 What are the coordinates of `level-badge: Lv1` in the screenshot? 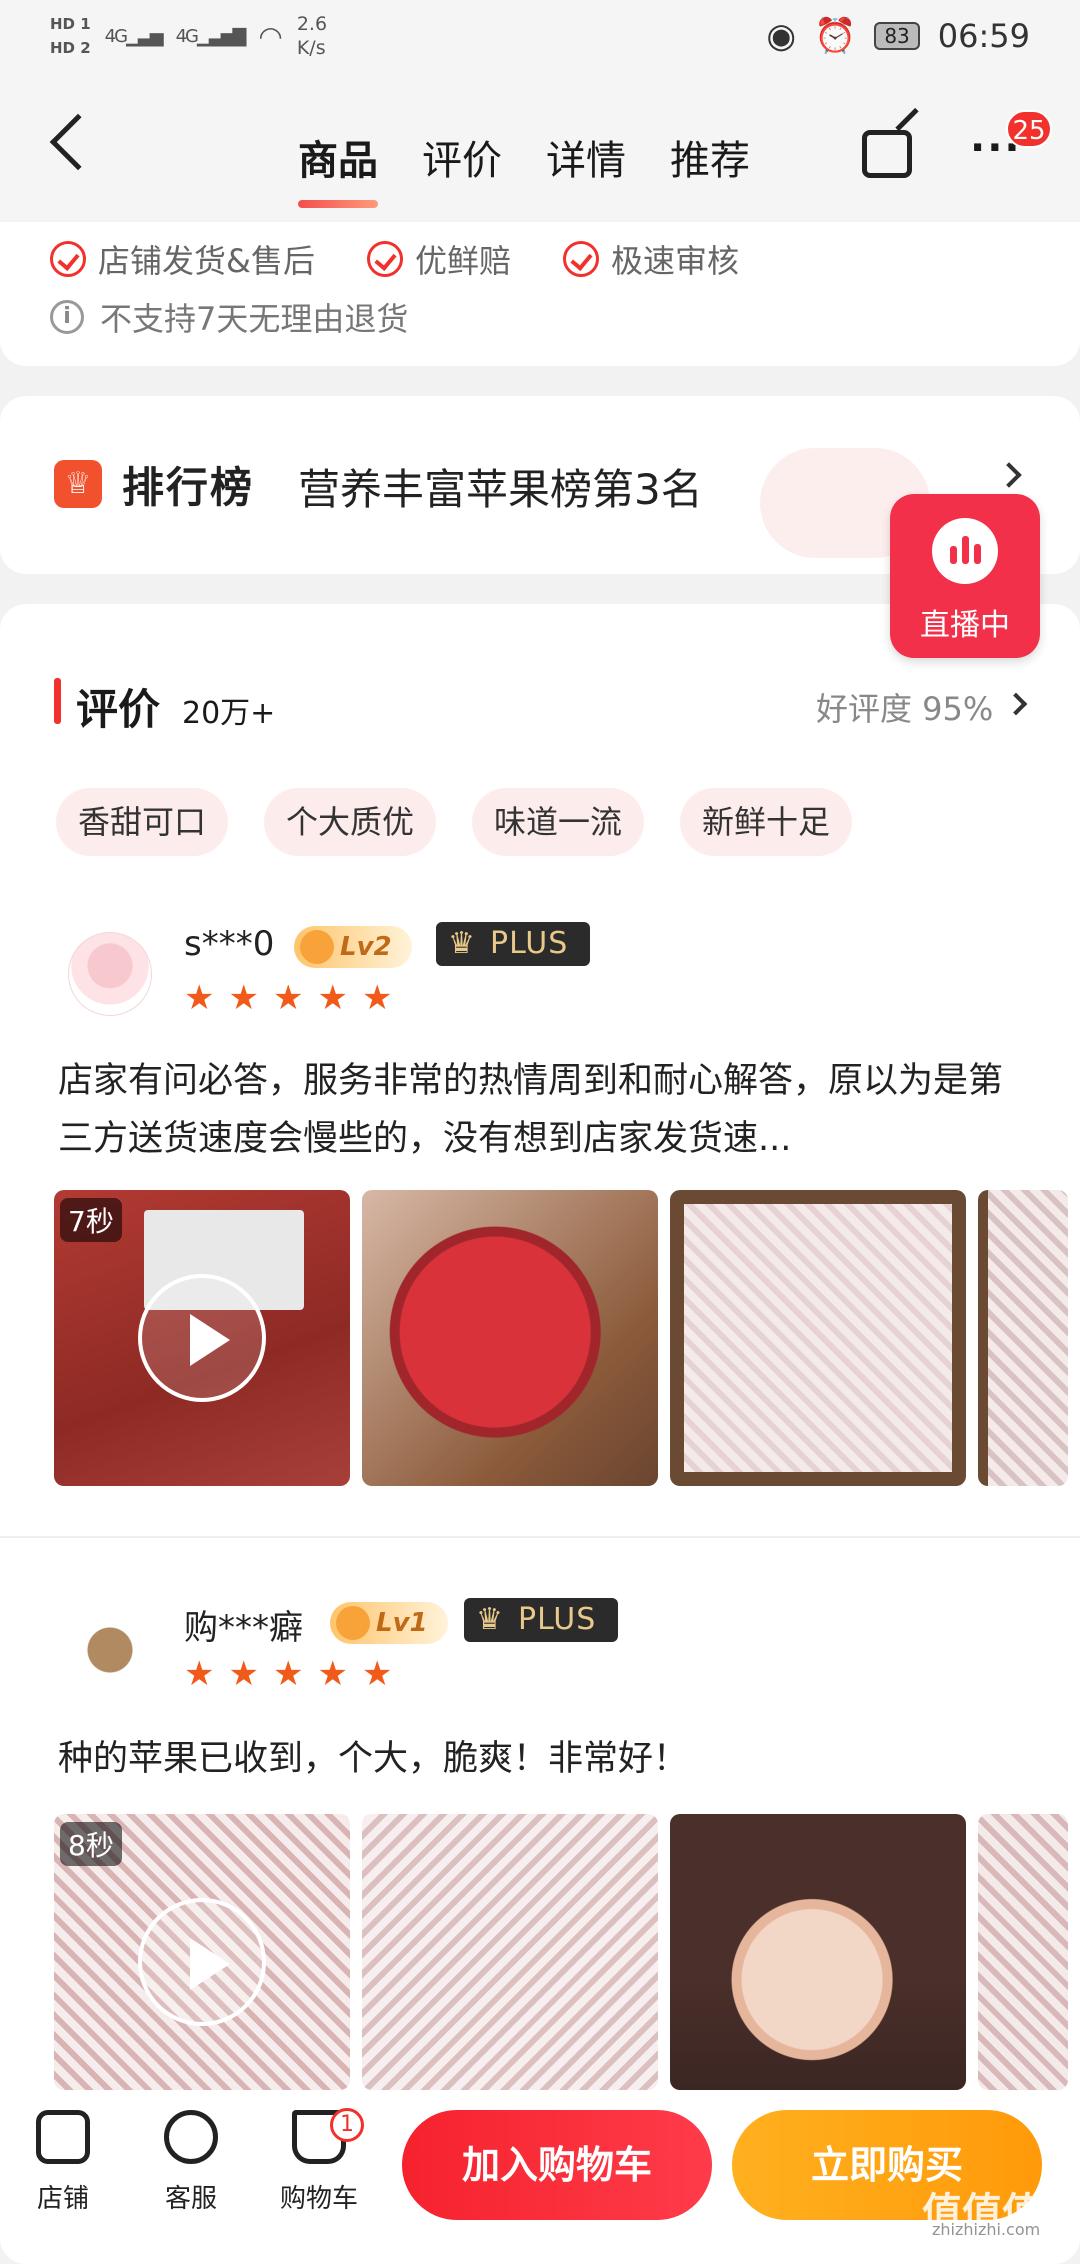 It's located at (389, 1623).